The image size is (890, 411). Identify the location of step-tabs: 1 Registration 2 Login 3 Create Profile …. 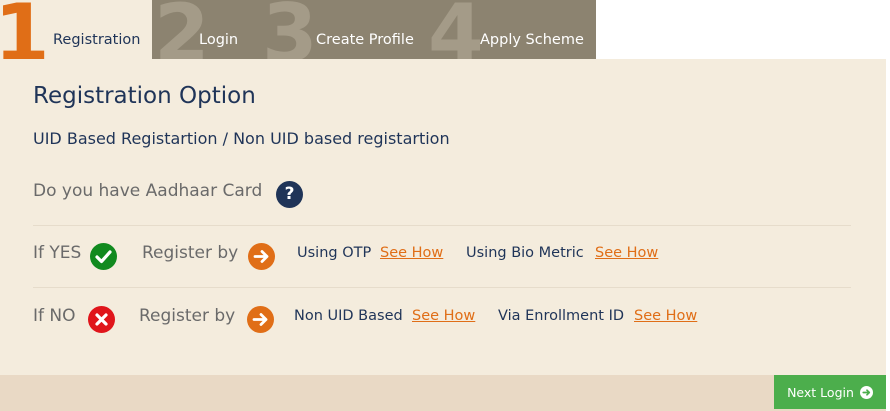
(298, 29).